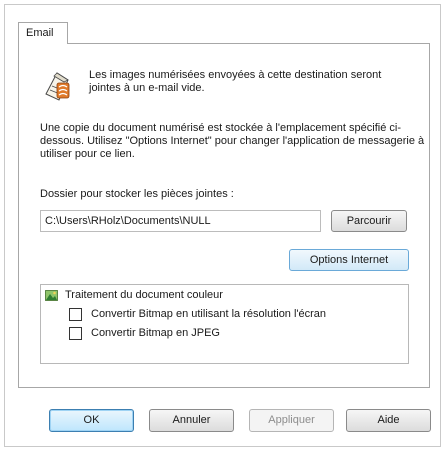 The height and width of the screenshot is (451, 445). I want to click on color-processing-title: Traitement du document couleur, so click(144, 295).